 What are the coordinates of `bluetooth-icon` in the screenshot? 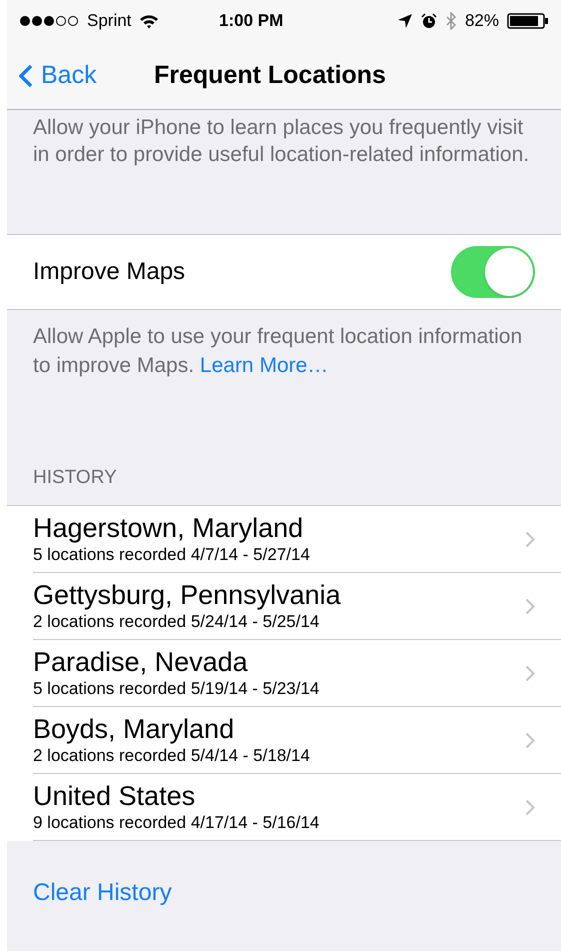 It's located at (450, 21).